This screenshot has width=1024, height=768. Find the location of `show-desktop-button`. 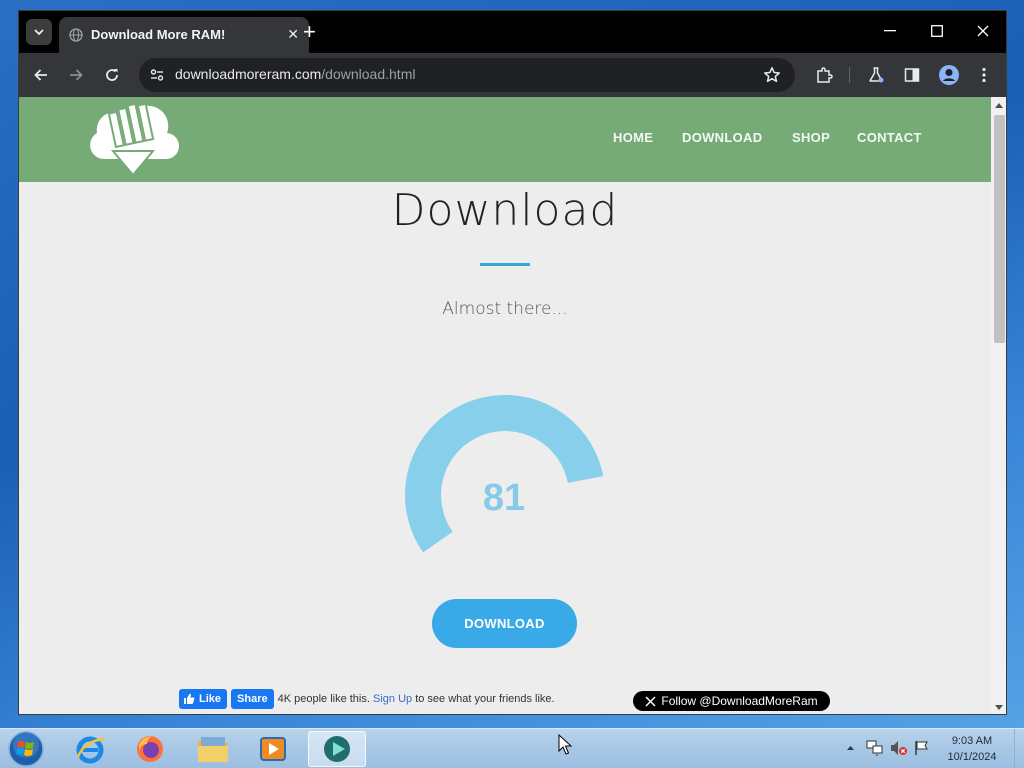

show-desktop-button is located at coordinates (1019, 748).